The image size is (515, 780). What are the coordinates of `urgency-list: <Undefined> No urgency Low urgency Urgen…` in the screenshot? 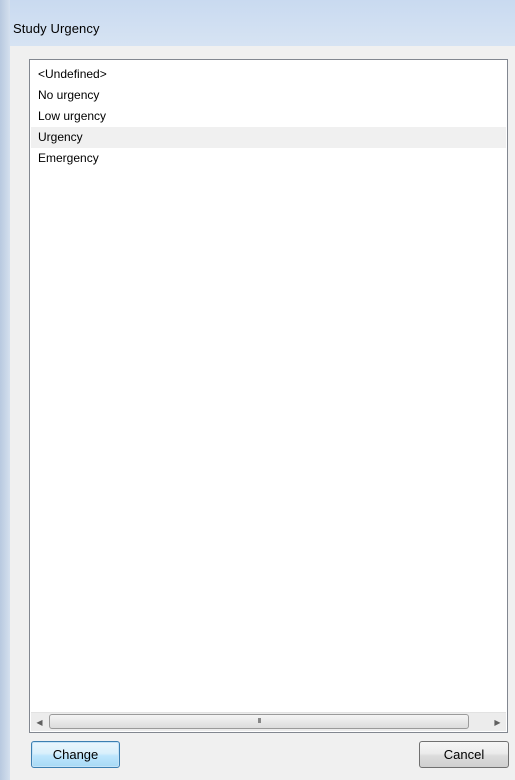 It's located at (268, 116).